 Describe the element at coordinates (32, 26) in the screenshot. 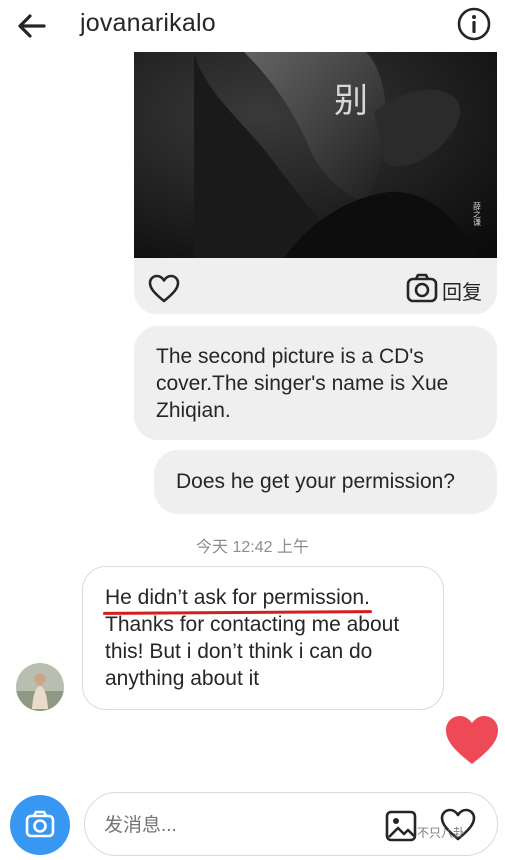

I see `arrow-left-icon` at that location.